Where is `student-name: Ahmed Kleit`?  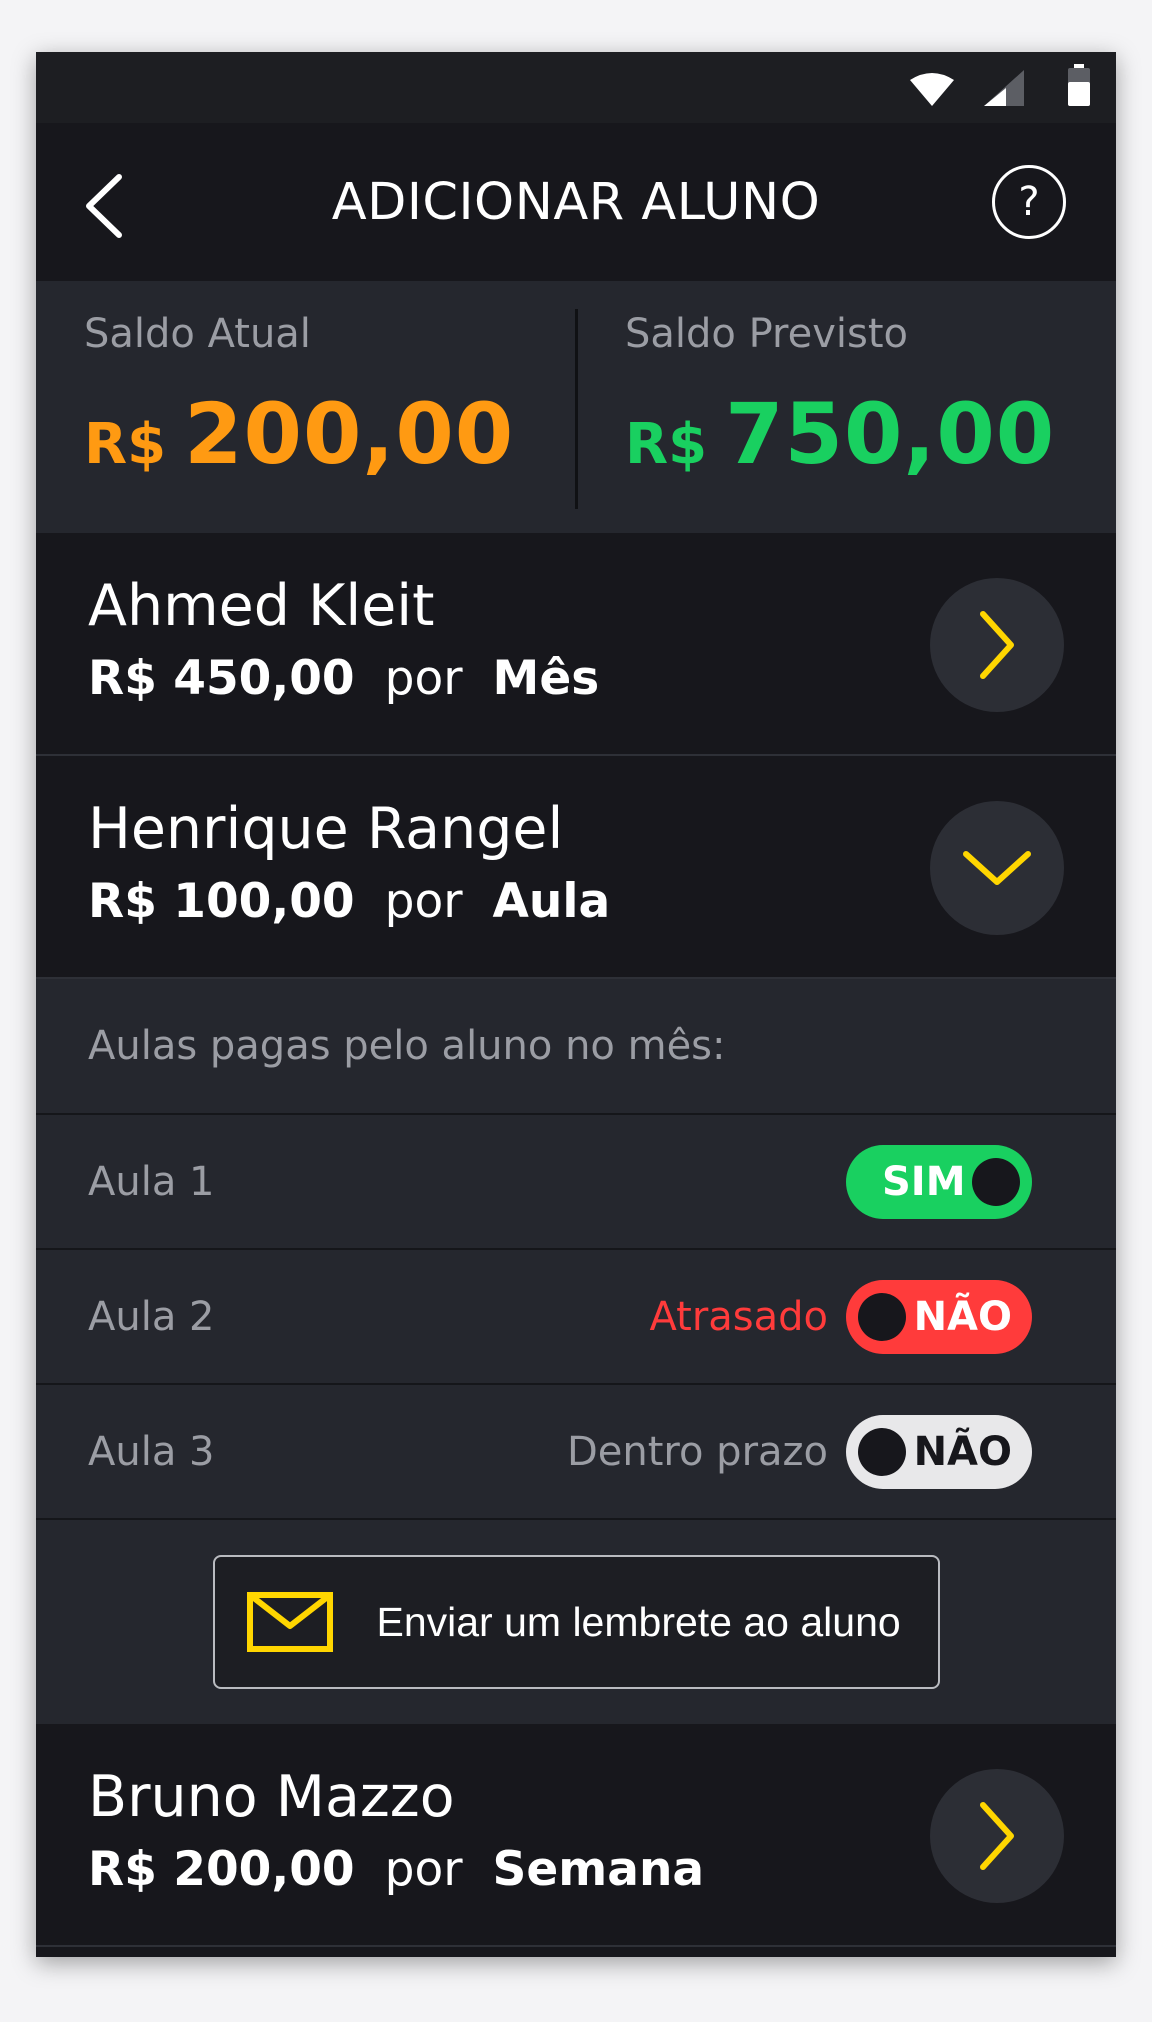
student-name: Ahmed Kleit is located at coordinates (261, 606).